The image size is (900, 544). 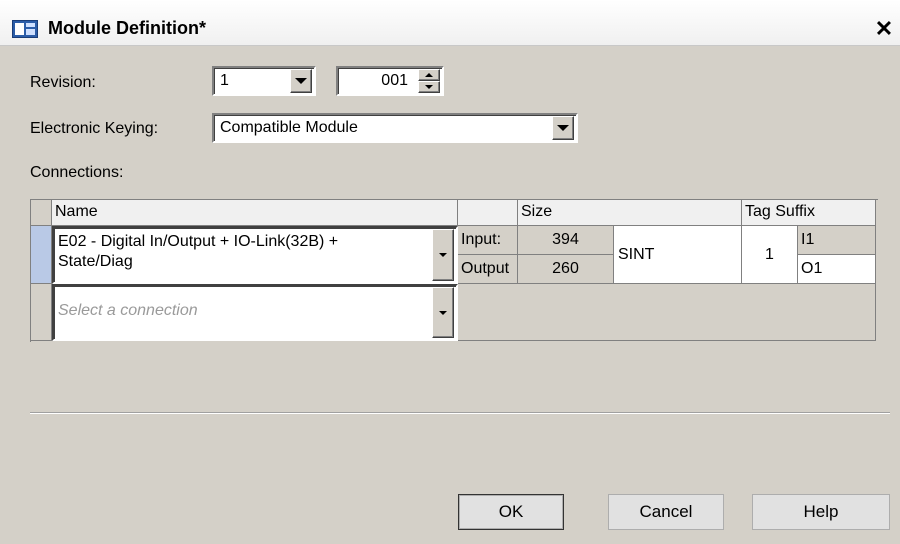 I want to click on revision-label: Revision:, so click(x=63, y=82).